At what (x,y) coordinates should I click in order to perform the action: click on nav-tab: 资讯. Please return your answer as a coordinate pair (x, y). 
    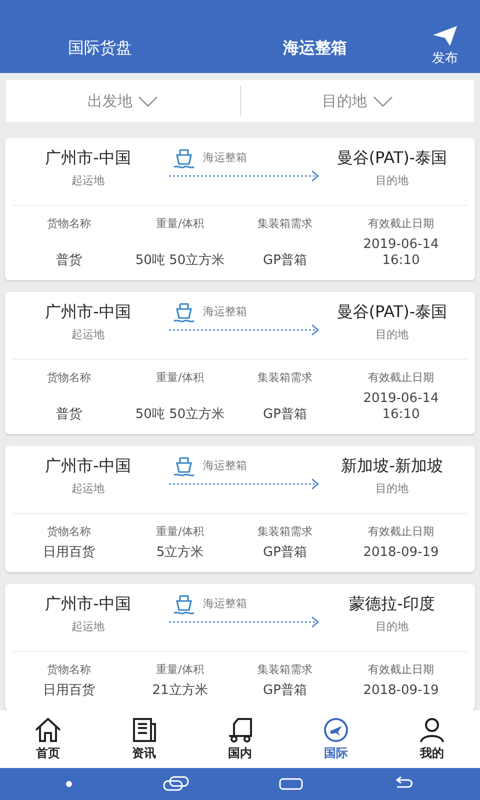
    Looking at the image, I should click on (144, 753).